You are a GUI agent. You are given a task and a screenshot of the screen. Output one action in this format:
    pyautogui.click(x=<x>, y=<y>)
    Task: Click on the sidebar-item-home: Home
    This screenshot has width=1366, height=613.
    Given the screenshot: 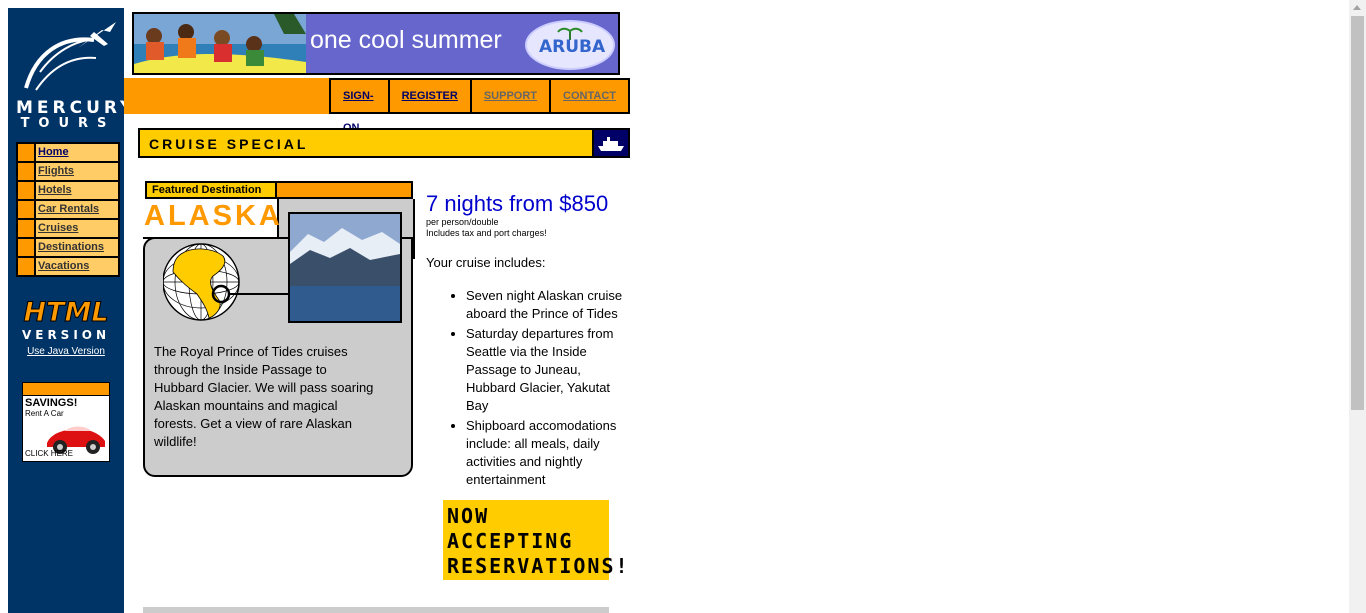 What is the action you would take?
    pyautogui.click(x=68, y=152)
    